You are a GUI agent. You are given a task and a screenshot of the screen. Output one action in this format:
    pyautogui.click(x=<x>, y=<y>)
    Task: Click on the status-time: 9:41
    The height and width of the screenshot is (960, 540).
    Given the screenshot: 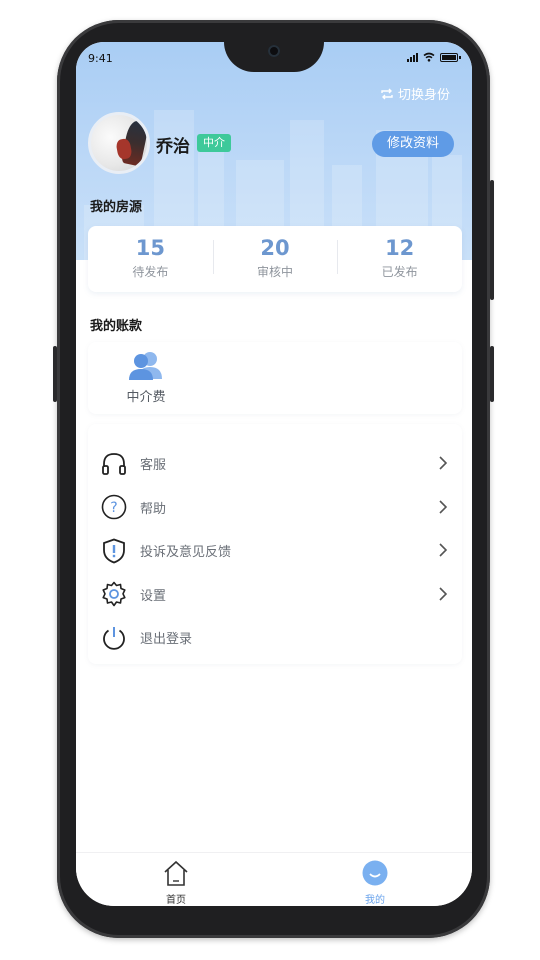 What is the action you would take?
    pyautogui.click(x=100, y=58)
    